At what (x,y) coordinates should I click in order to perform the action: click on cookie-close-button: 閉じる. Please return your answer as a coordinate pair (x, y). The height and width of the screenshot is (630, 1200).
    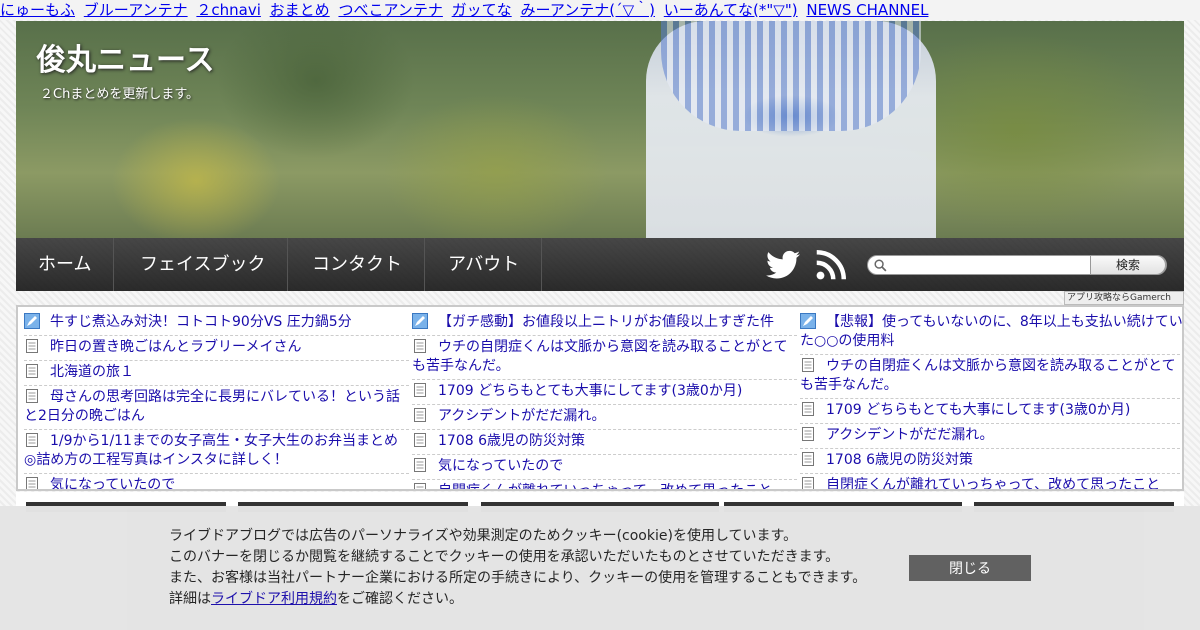
    Looking at the image, I should click on (970, 568).